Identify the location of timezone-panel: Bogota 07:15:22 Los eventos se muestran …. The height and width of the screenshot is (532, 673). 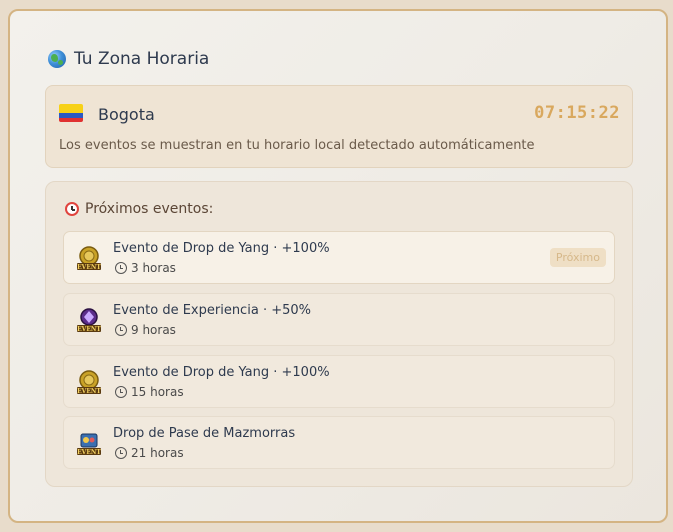
(339, 126).